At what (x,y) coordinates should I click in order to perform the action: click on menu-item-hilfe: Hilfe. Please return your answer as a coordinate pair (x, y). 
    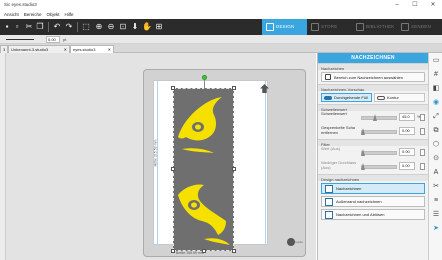
    Looking at the image, I should click on (69, 15).